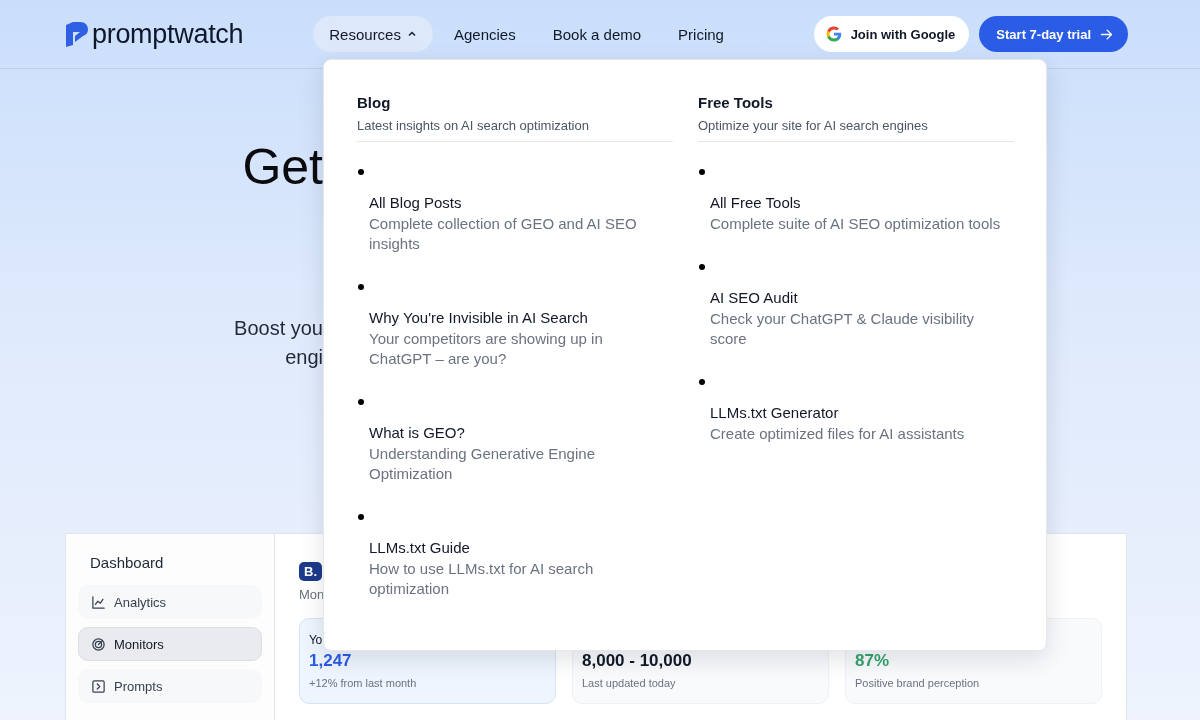 This screenshot has width=1200, height=720. What do you see at coordinates (918, 683) in the screenshot?
I see `stat-note: Positive brand perception` at bounding box center [918, 683].